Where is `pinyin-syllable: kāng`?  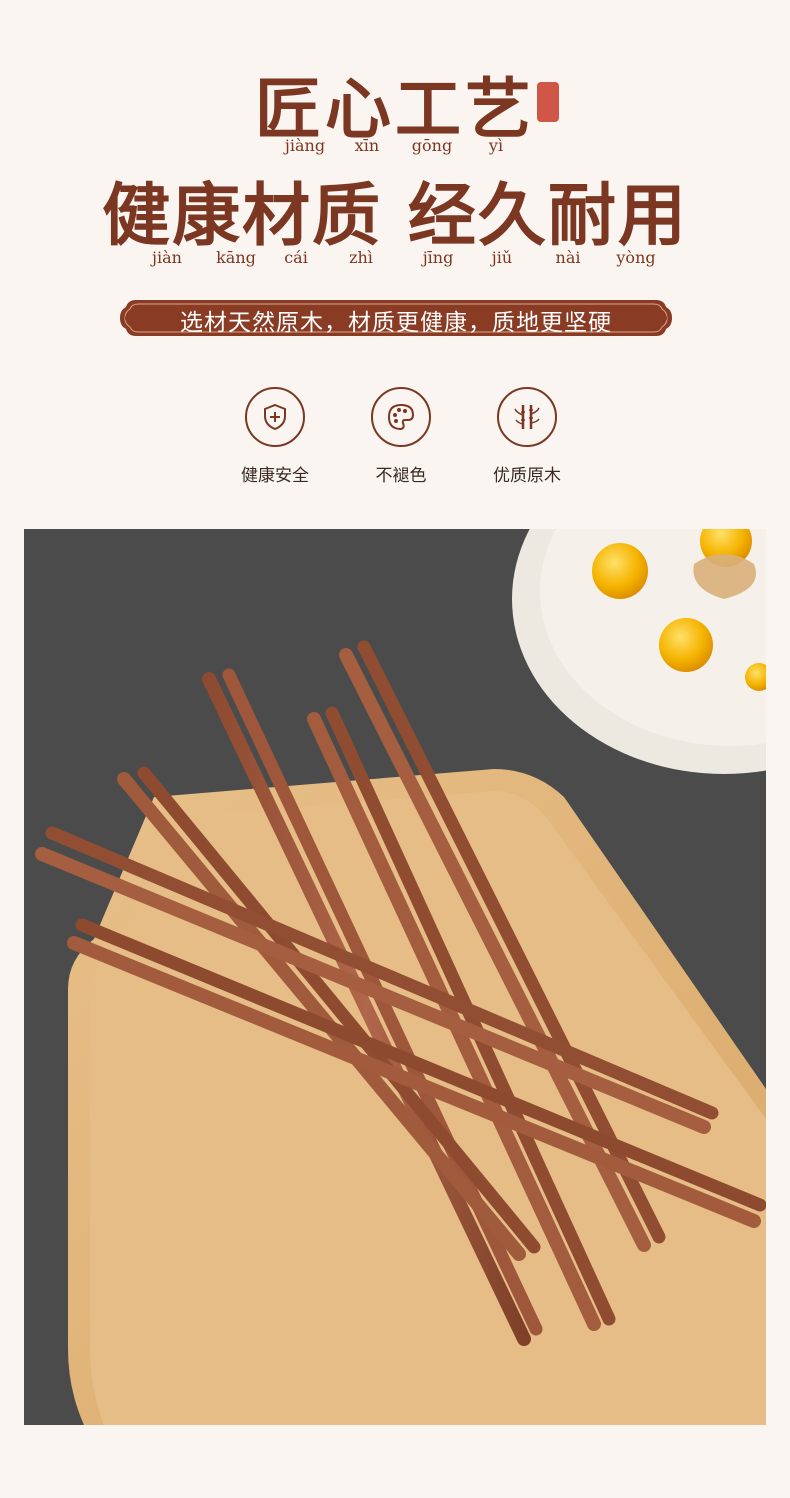
pinyin-syllable: kāng is located at coordinates (236, 257).